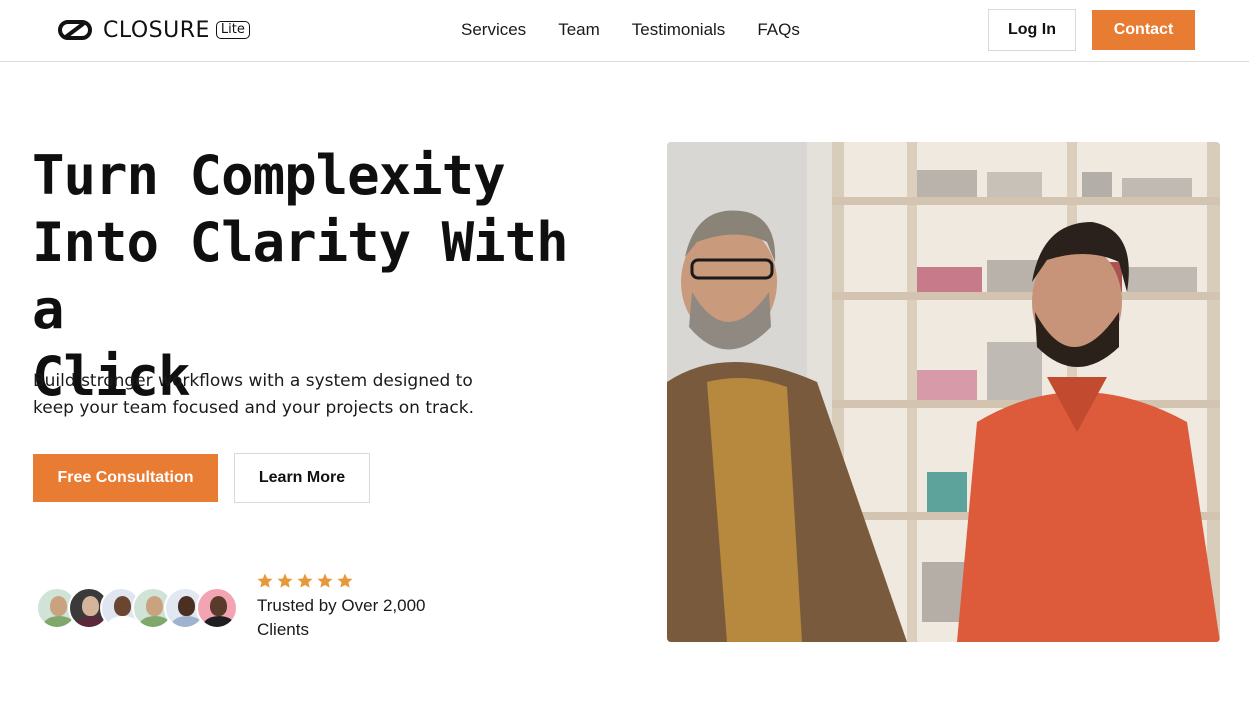 Image resolution: width=1249 pixels, height=705 pixels. What do you see at coordinates (138, 608) in the screenshot?
I see `client-avatar-group` at bounding box center [138, 608].